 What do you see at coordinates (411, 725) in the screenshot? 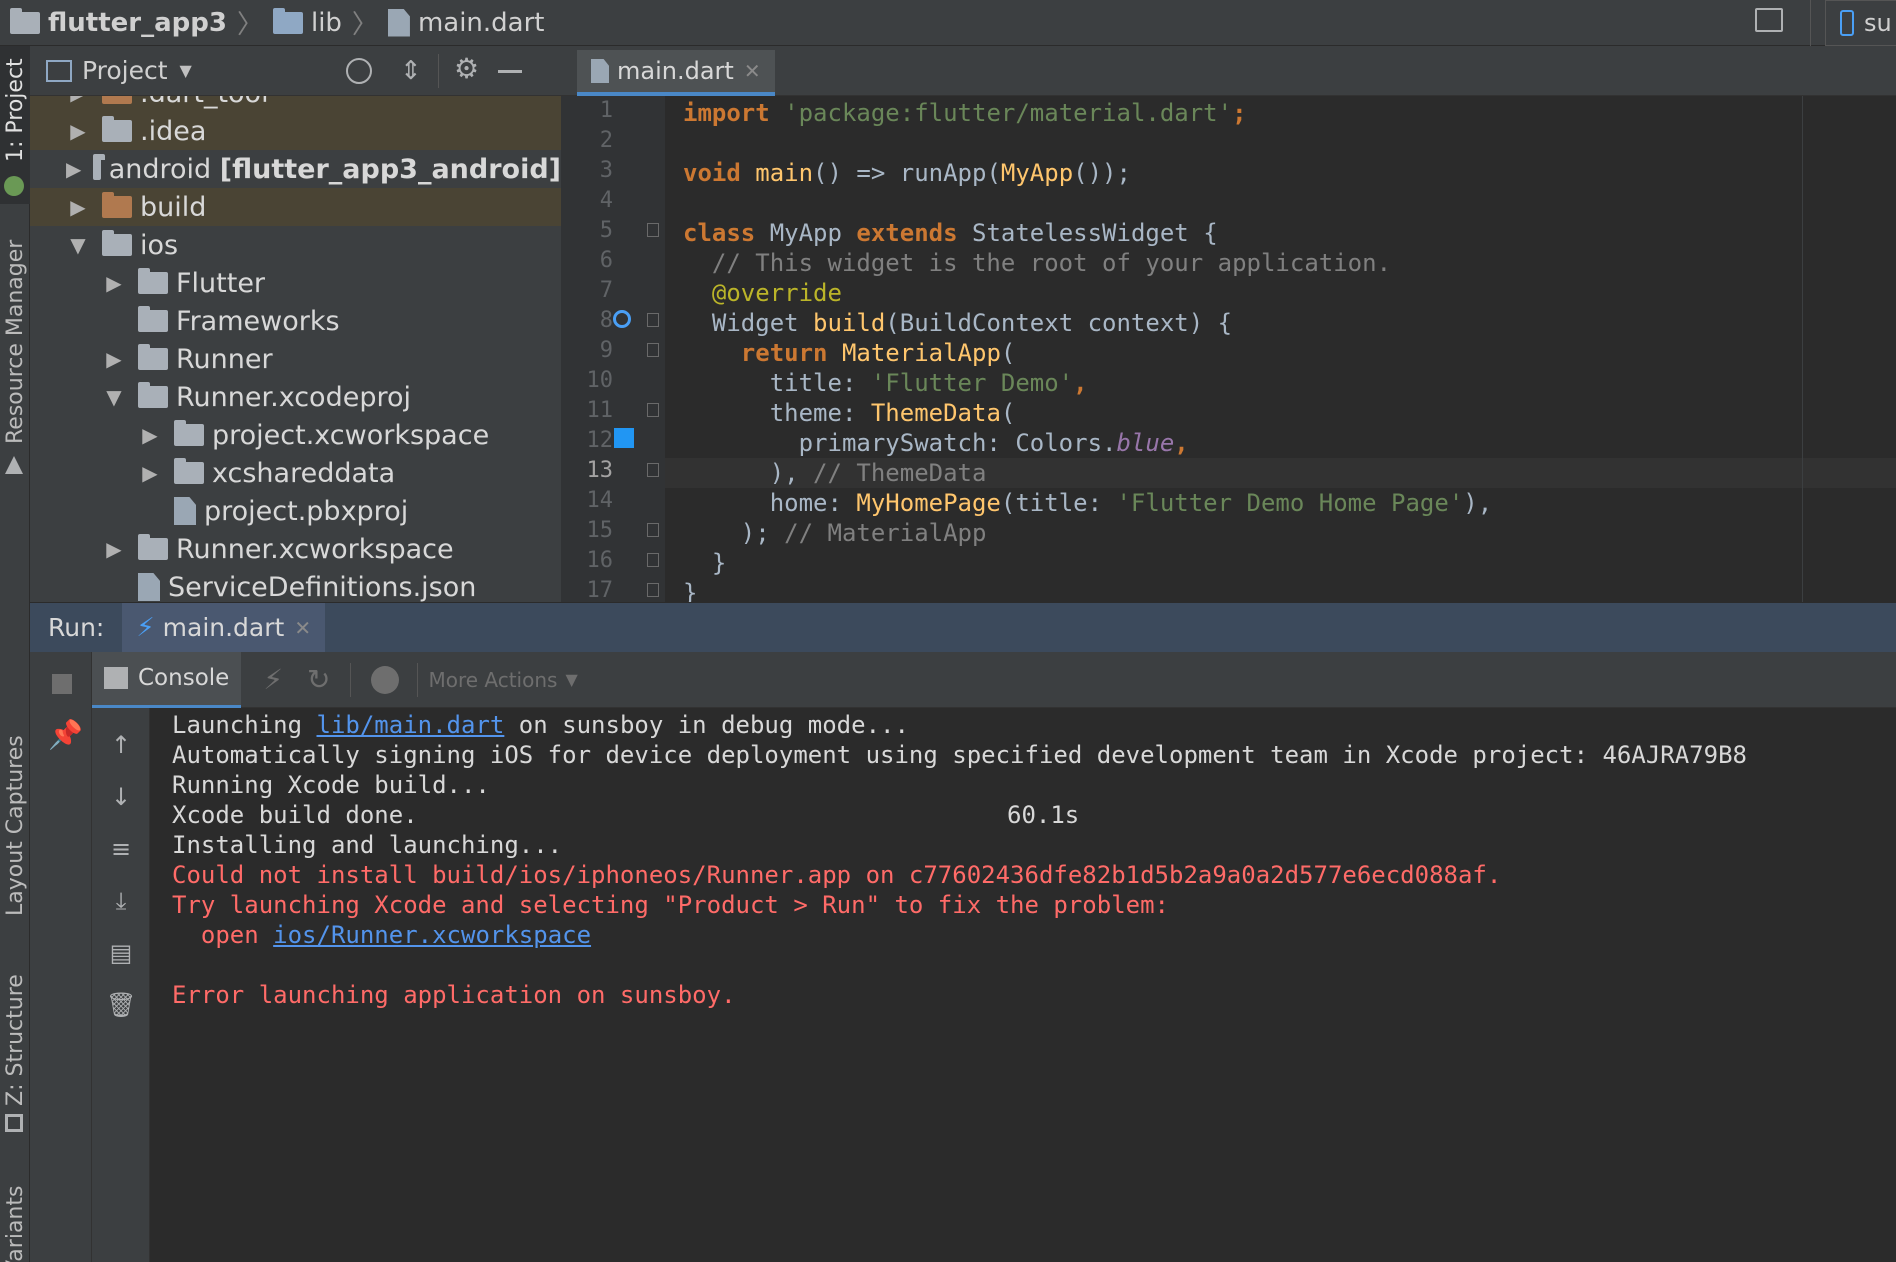
I see `file-link: lib/main.dart` at bounding box center [411, 725].